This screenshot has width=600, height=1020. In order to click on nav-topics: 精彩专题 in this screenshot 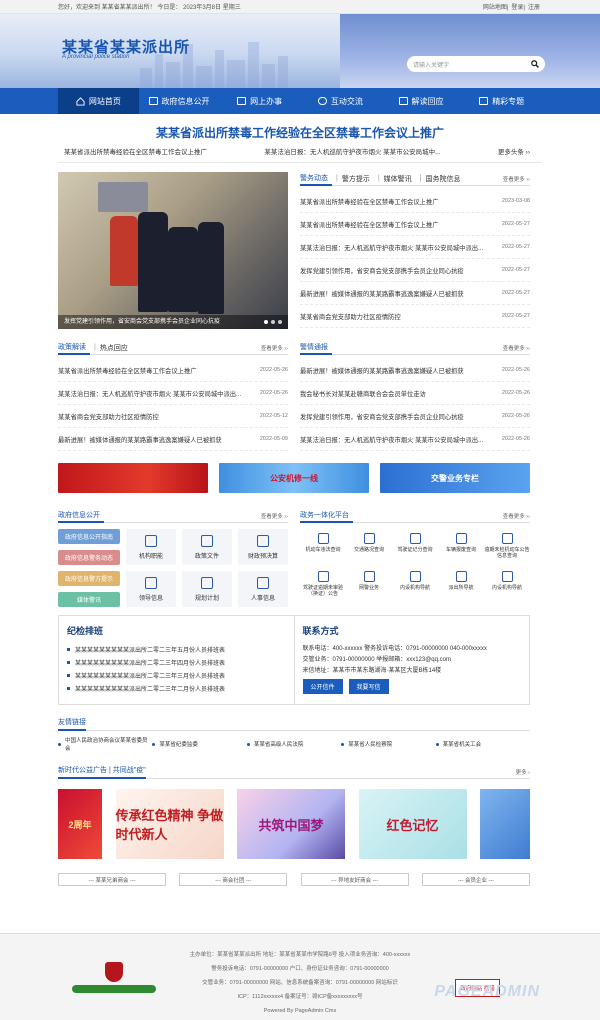, I will do `click(501, 101)`.